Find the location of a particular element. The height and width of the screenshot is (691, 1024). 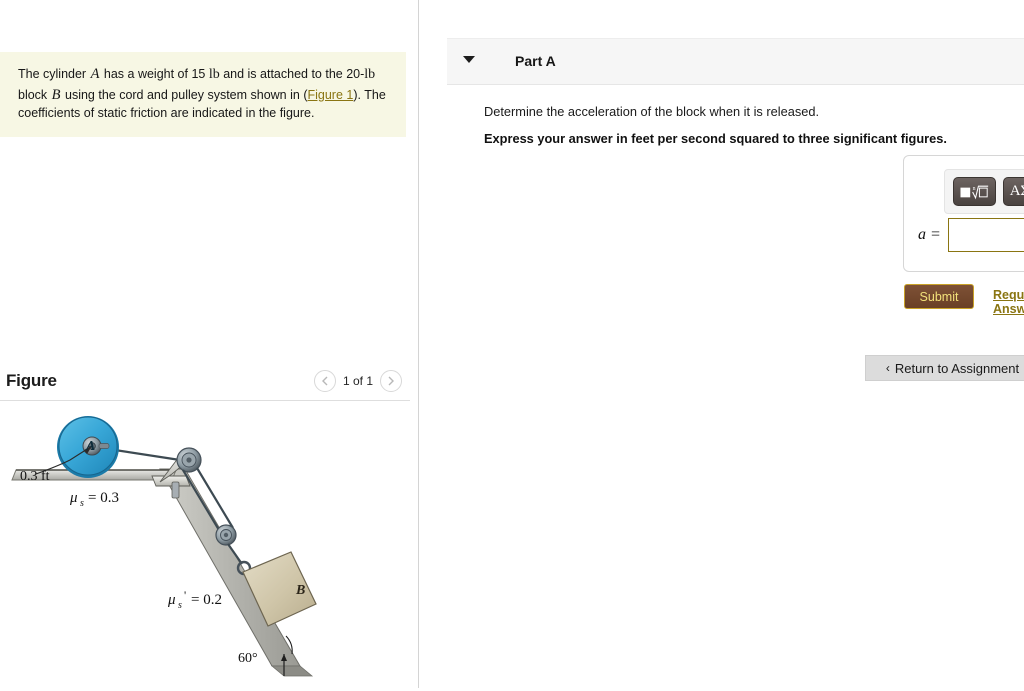

pulley-movable-axle is located at coordinates (226, 535).